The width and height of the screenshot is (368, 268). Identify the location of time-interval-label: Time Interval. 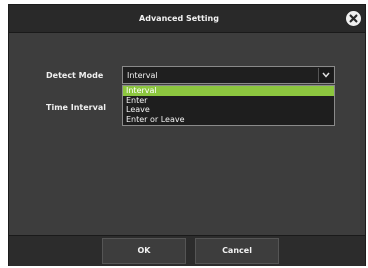
(76, 107).